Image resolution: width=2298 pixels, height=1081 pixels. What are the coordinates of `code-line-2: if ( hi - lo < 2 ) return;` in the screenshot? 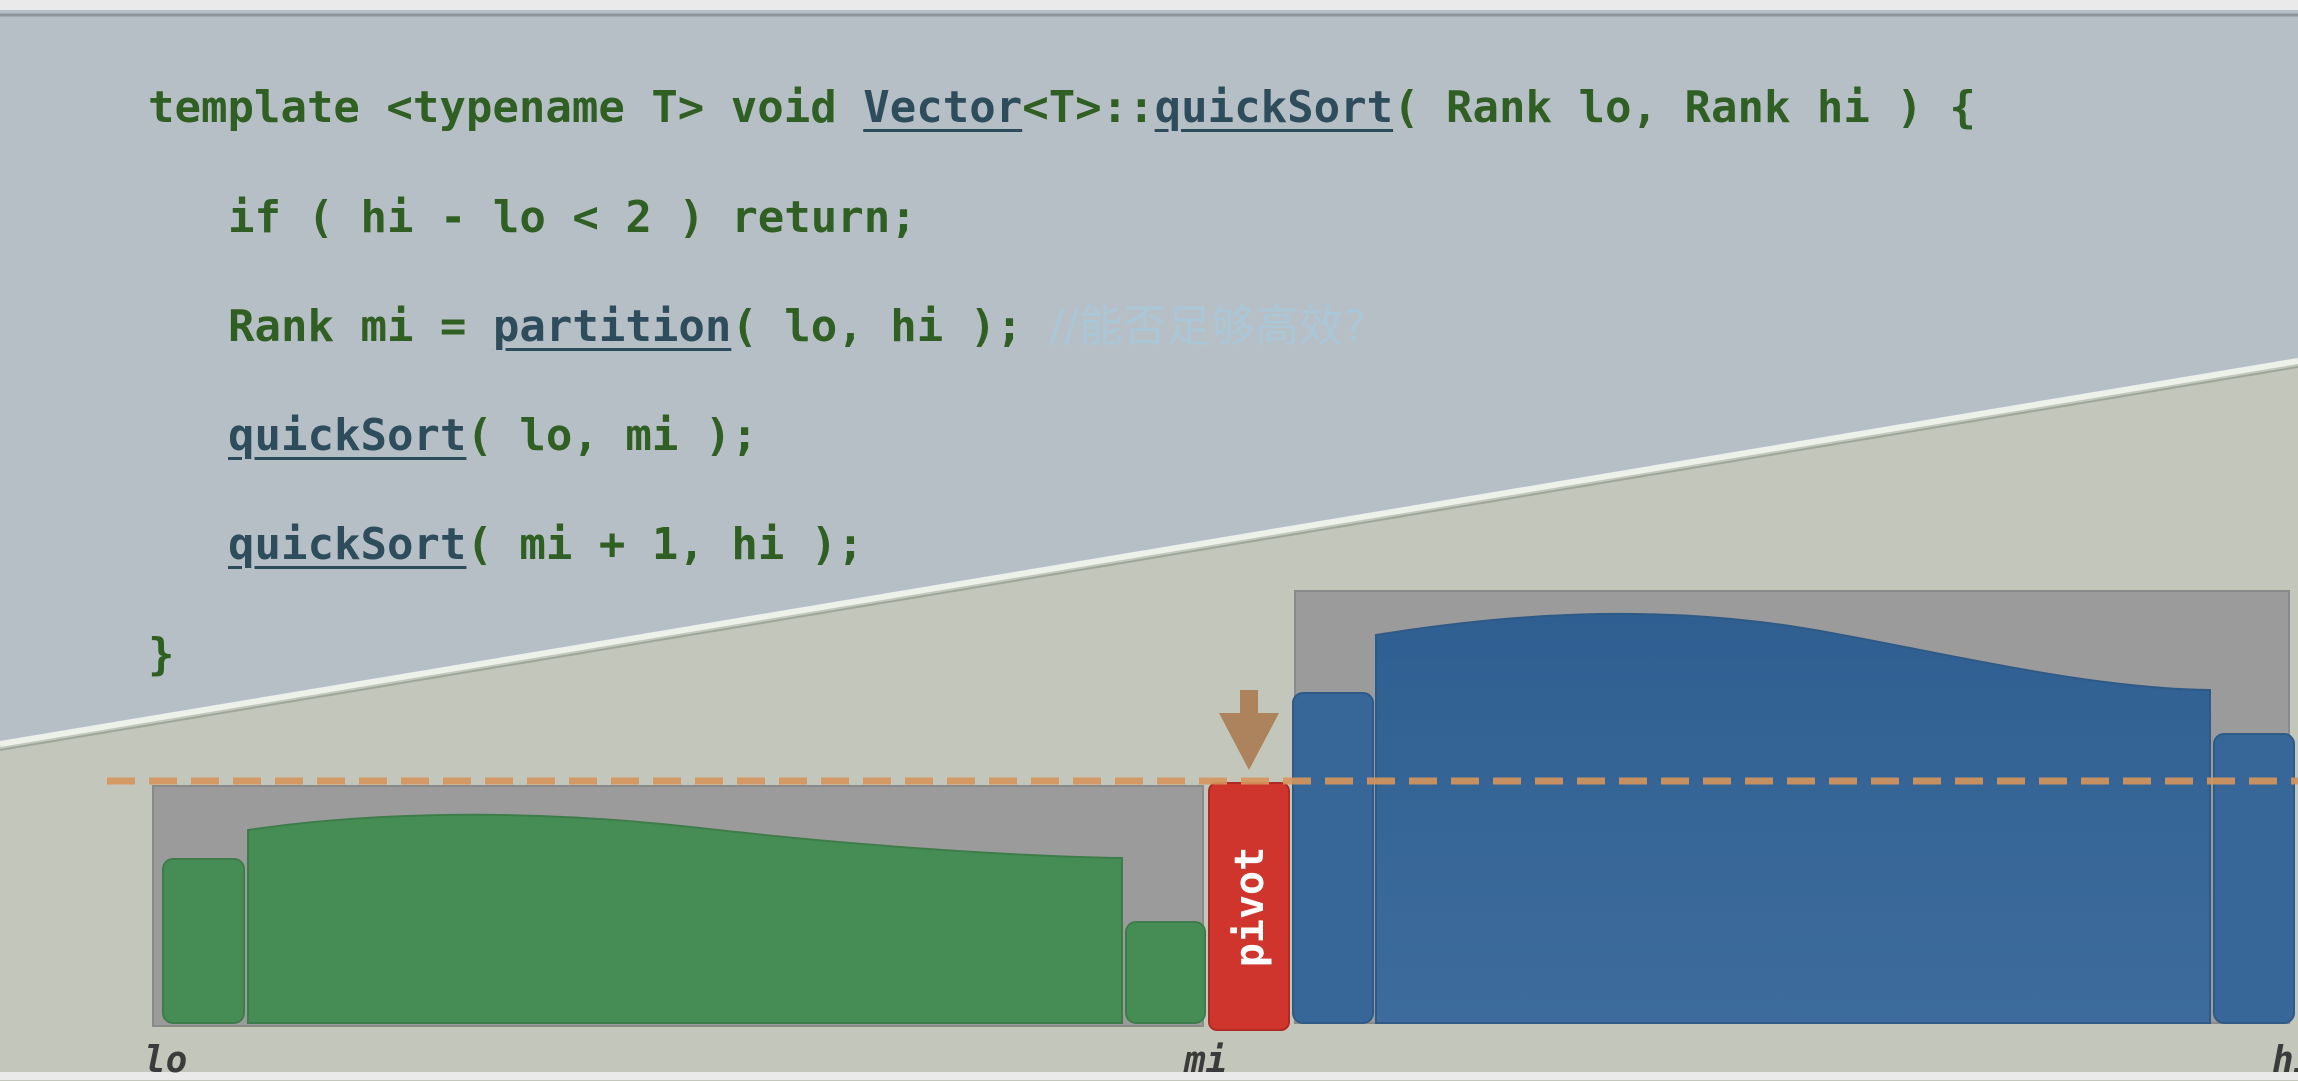 It's located at (572, 218).